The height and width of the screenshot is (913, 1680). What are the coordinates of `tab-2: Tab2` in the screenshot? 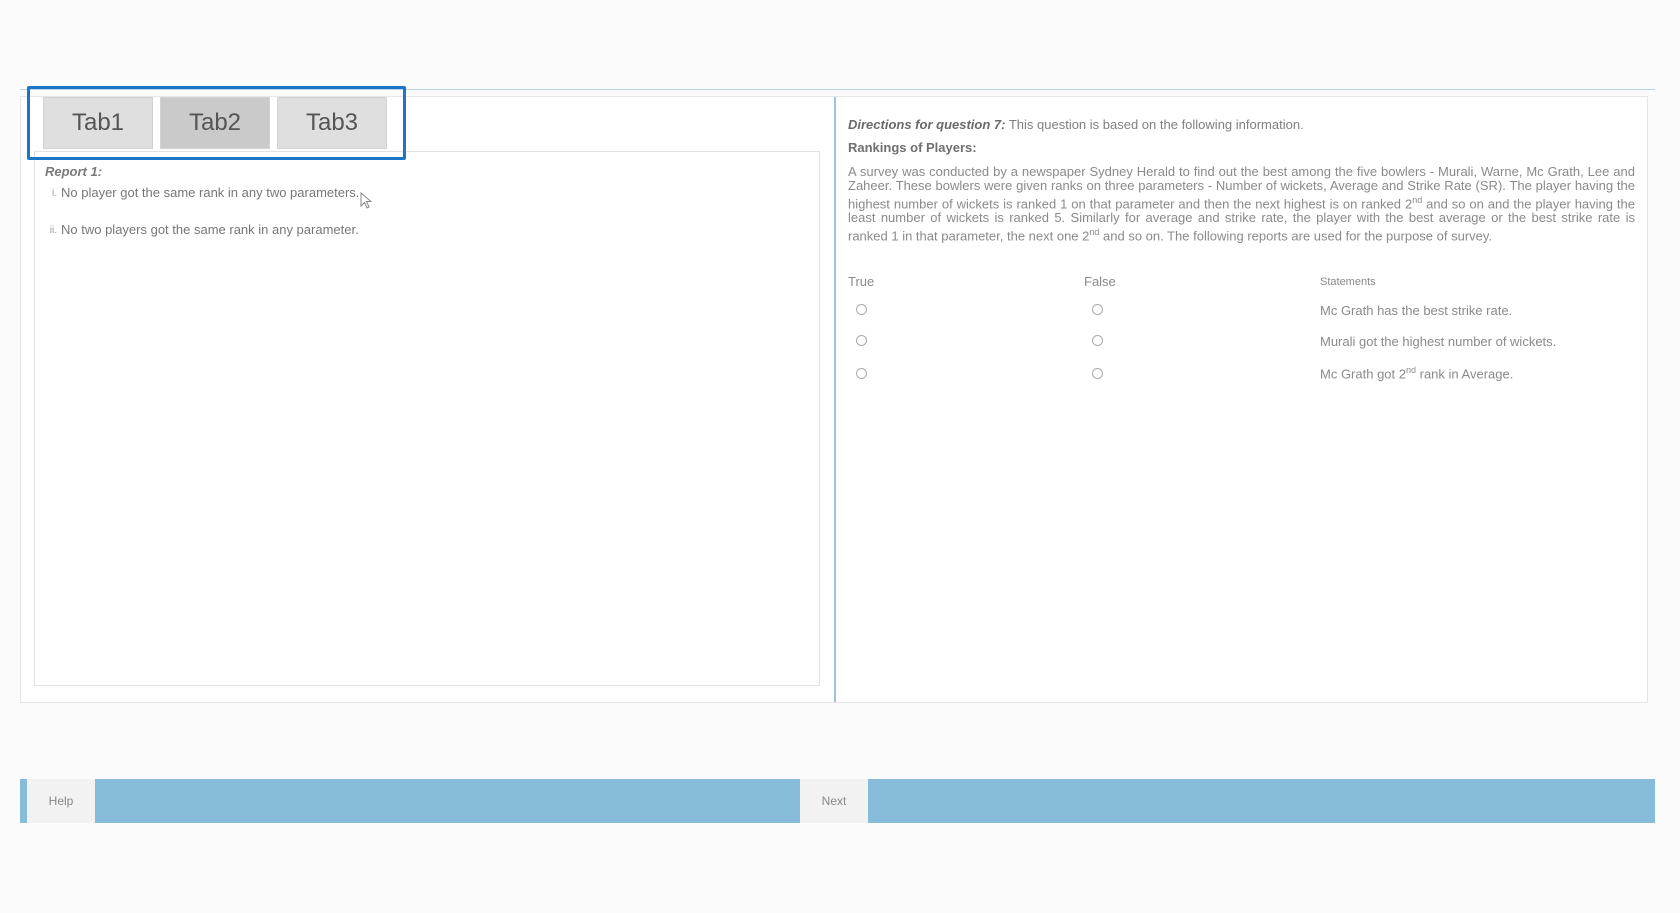 It's located at (215, 123).